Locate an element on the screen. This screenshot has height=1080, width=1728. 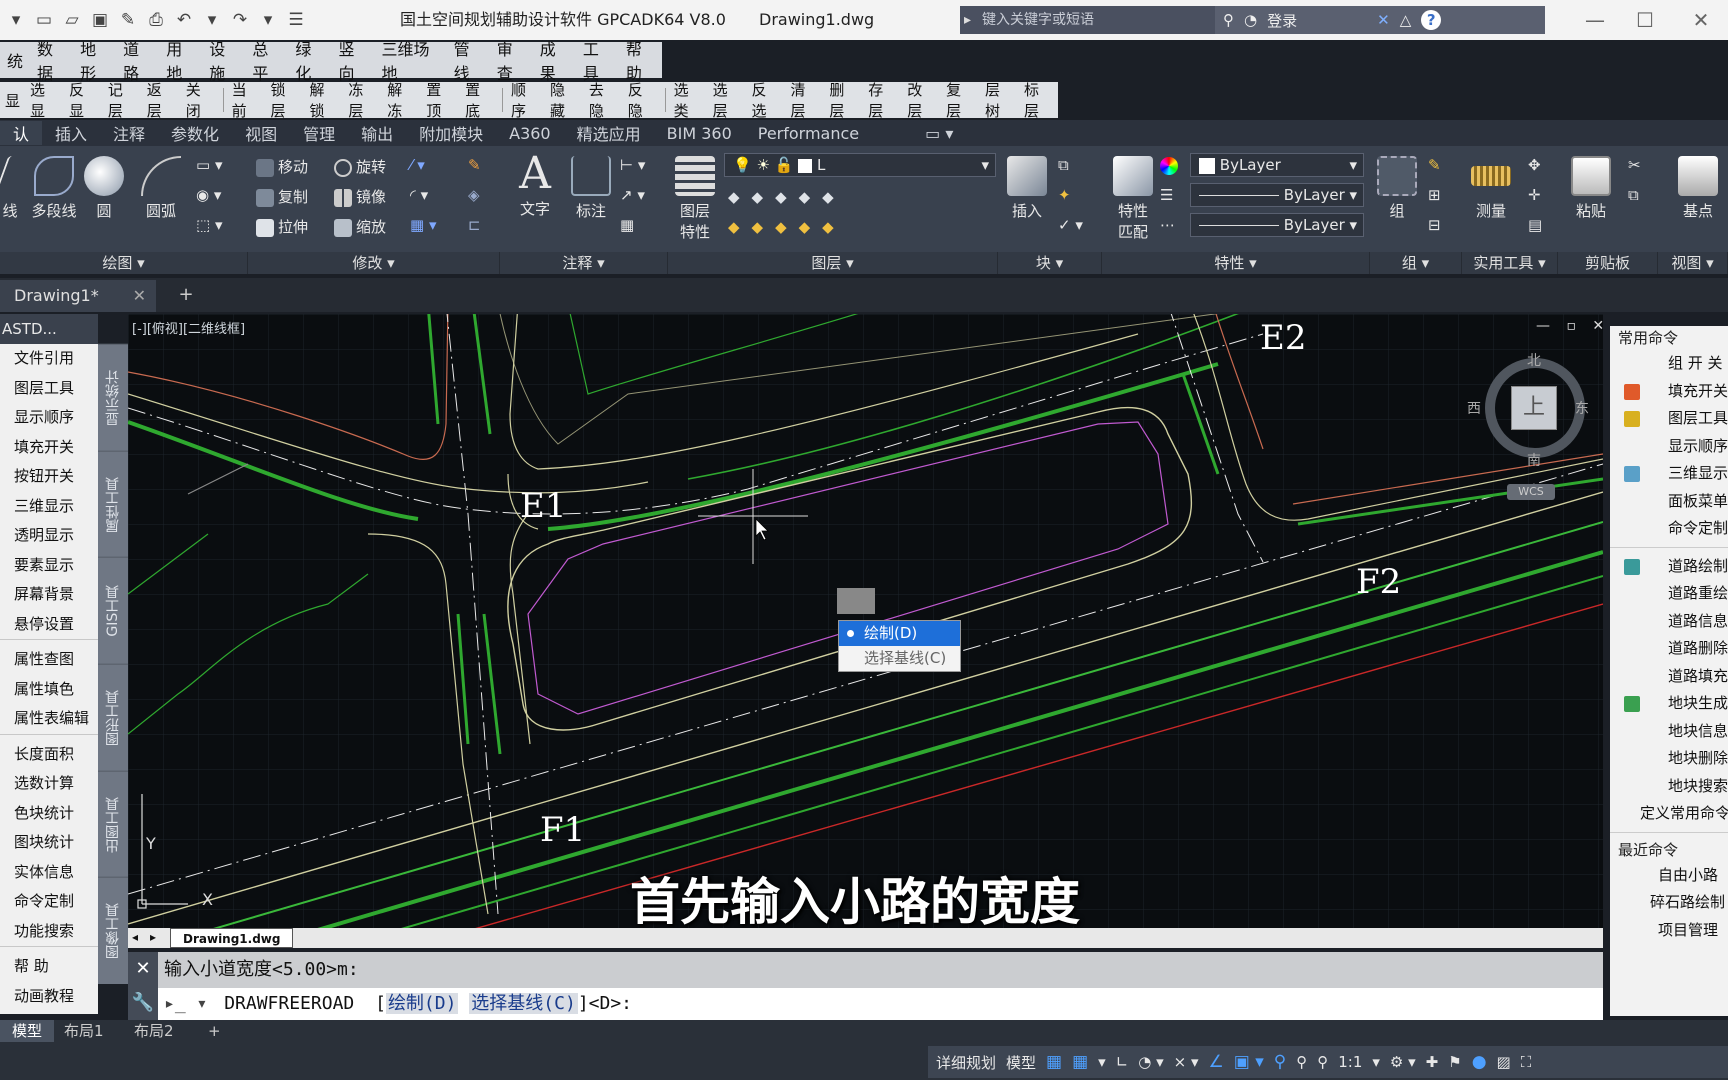
layer-tool-16: 隐藏 is located at coordinates (564, 100).